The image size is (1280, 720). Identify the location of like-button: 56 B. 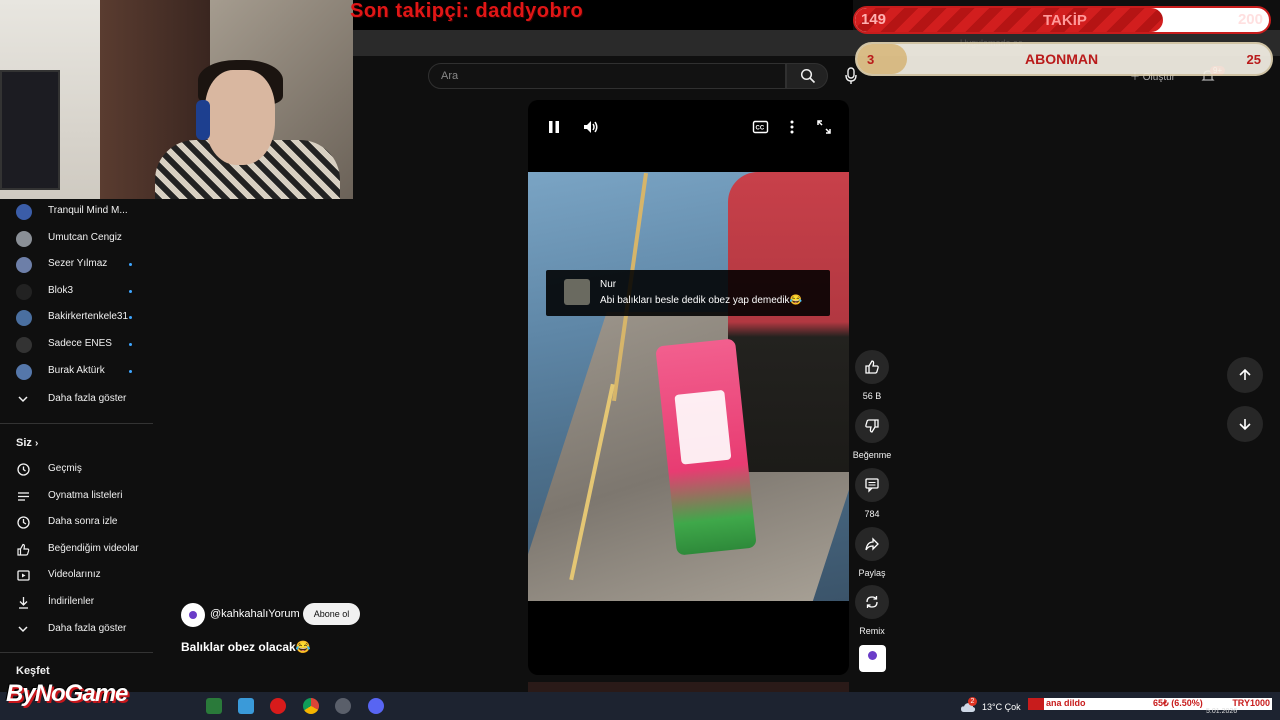
(872, 375).